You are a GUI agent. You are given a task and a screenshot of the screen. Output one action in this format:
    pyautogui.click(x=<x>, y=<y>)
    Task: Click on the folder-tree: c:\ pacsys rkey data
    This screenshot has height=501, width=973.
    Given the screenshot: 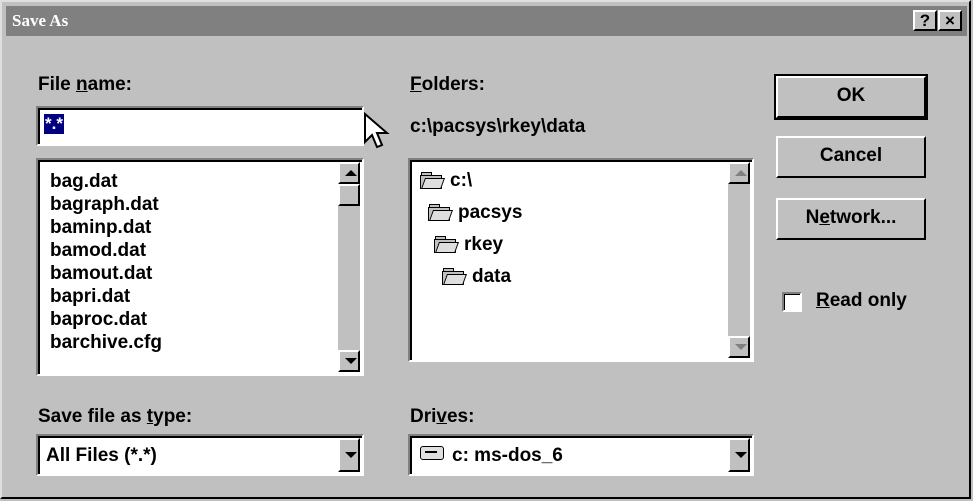 What is the action you would take?
    pyautogui.click(x=581, y=260)
    